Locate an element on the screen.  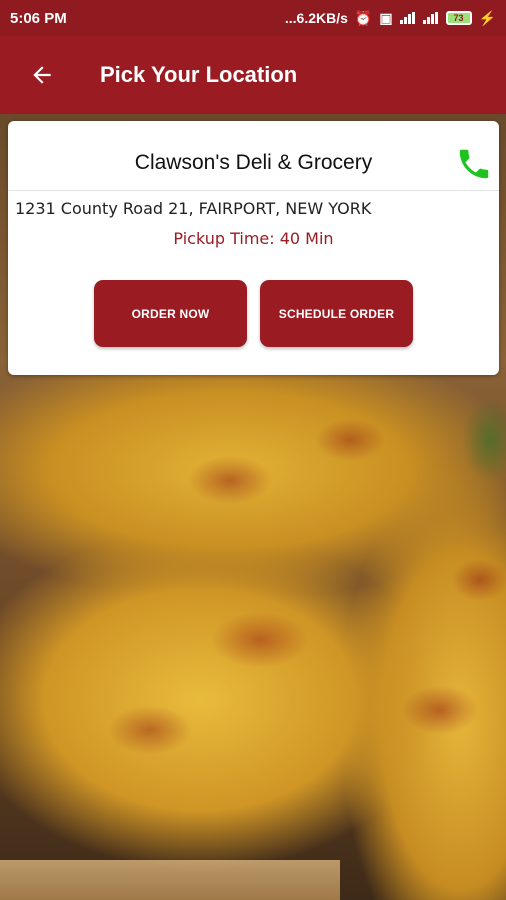
status-indicators: ...6.2KB/s ⏰ ▣ 73 ⚡ is located at coordinates (390, 18).